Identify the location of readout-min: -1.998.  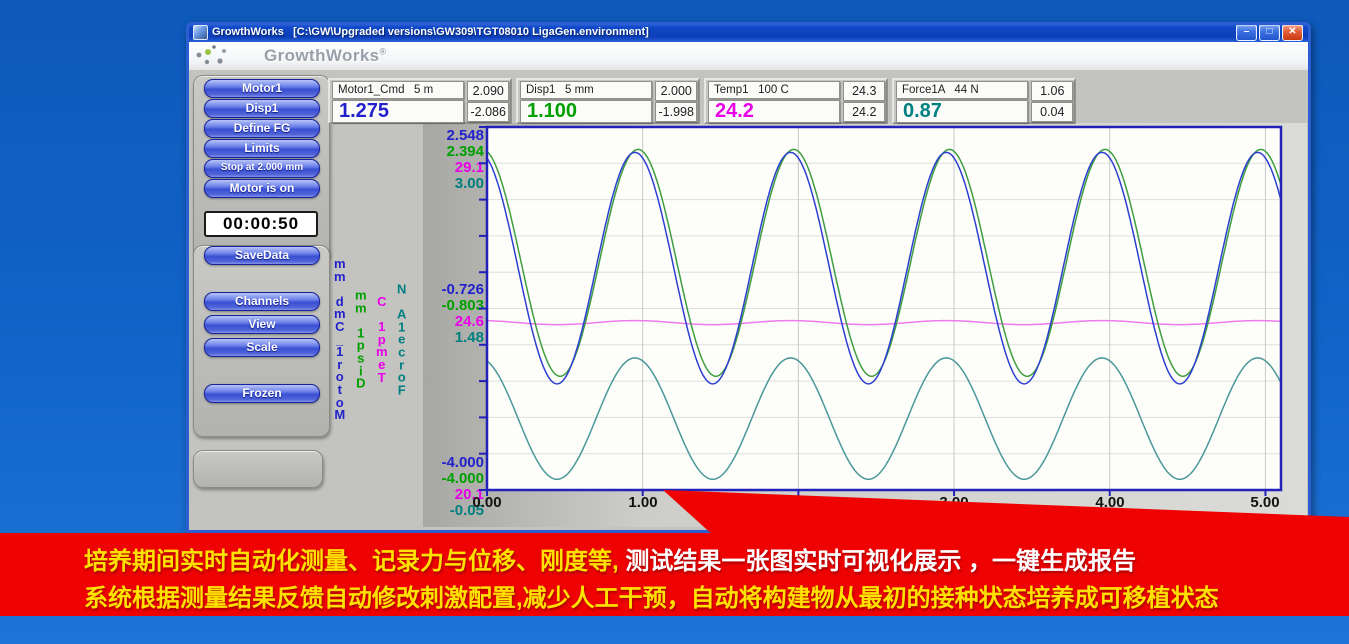
(676, 112).